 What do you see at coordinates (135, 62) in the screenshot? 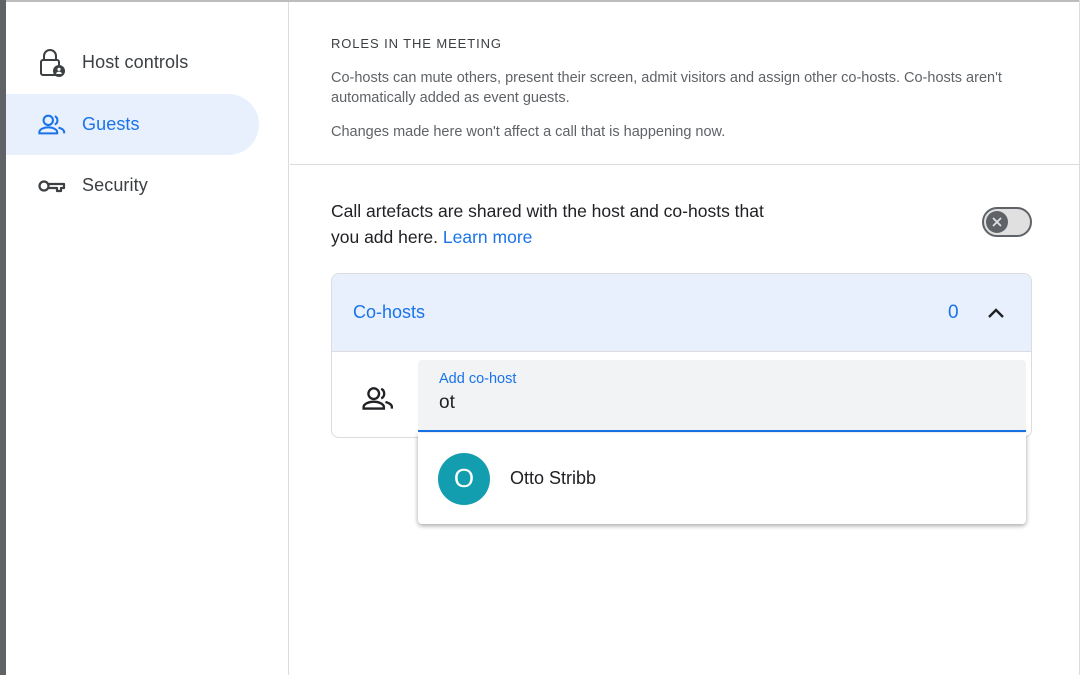
I see `sidebar-item-label: Host controls` at bounding box center [135, 62].